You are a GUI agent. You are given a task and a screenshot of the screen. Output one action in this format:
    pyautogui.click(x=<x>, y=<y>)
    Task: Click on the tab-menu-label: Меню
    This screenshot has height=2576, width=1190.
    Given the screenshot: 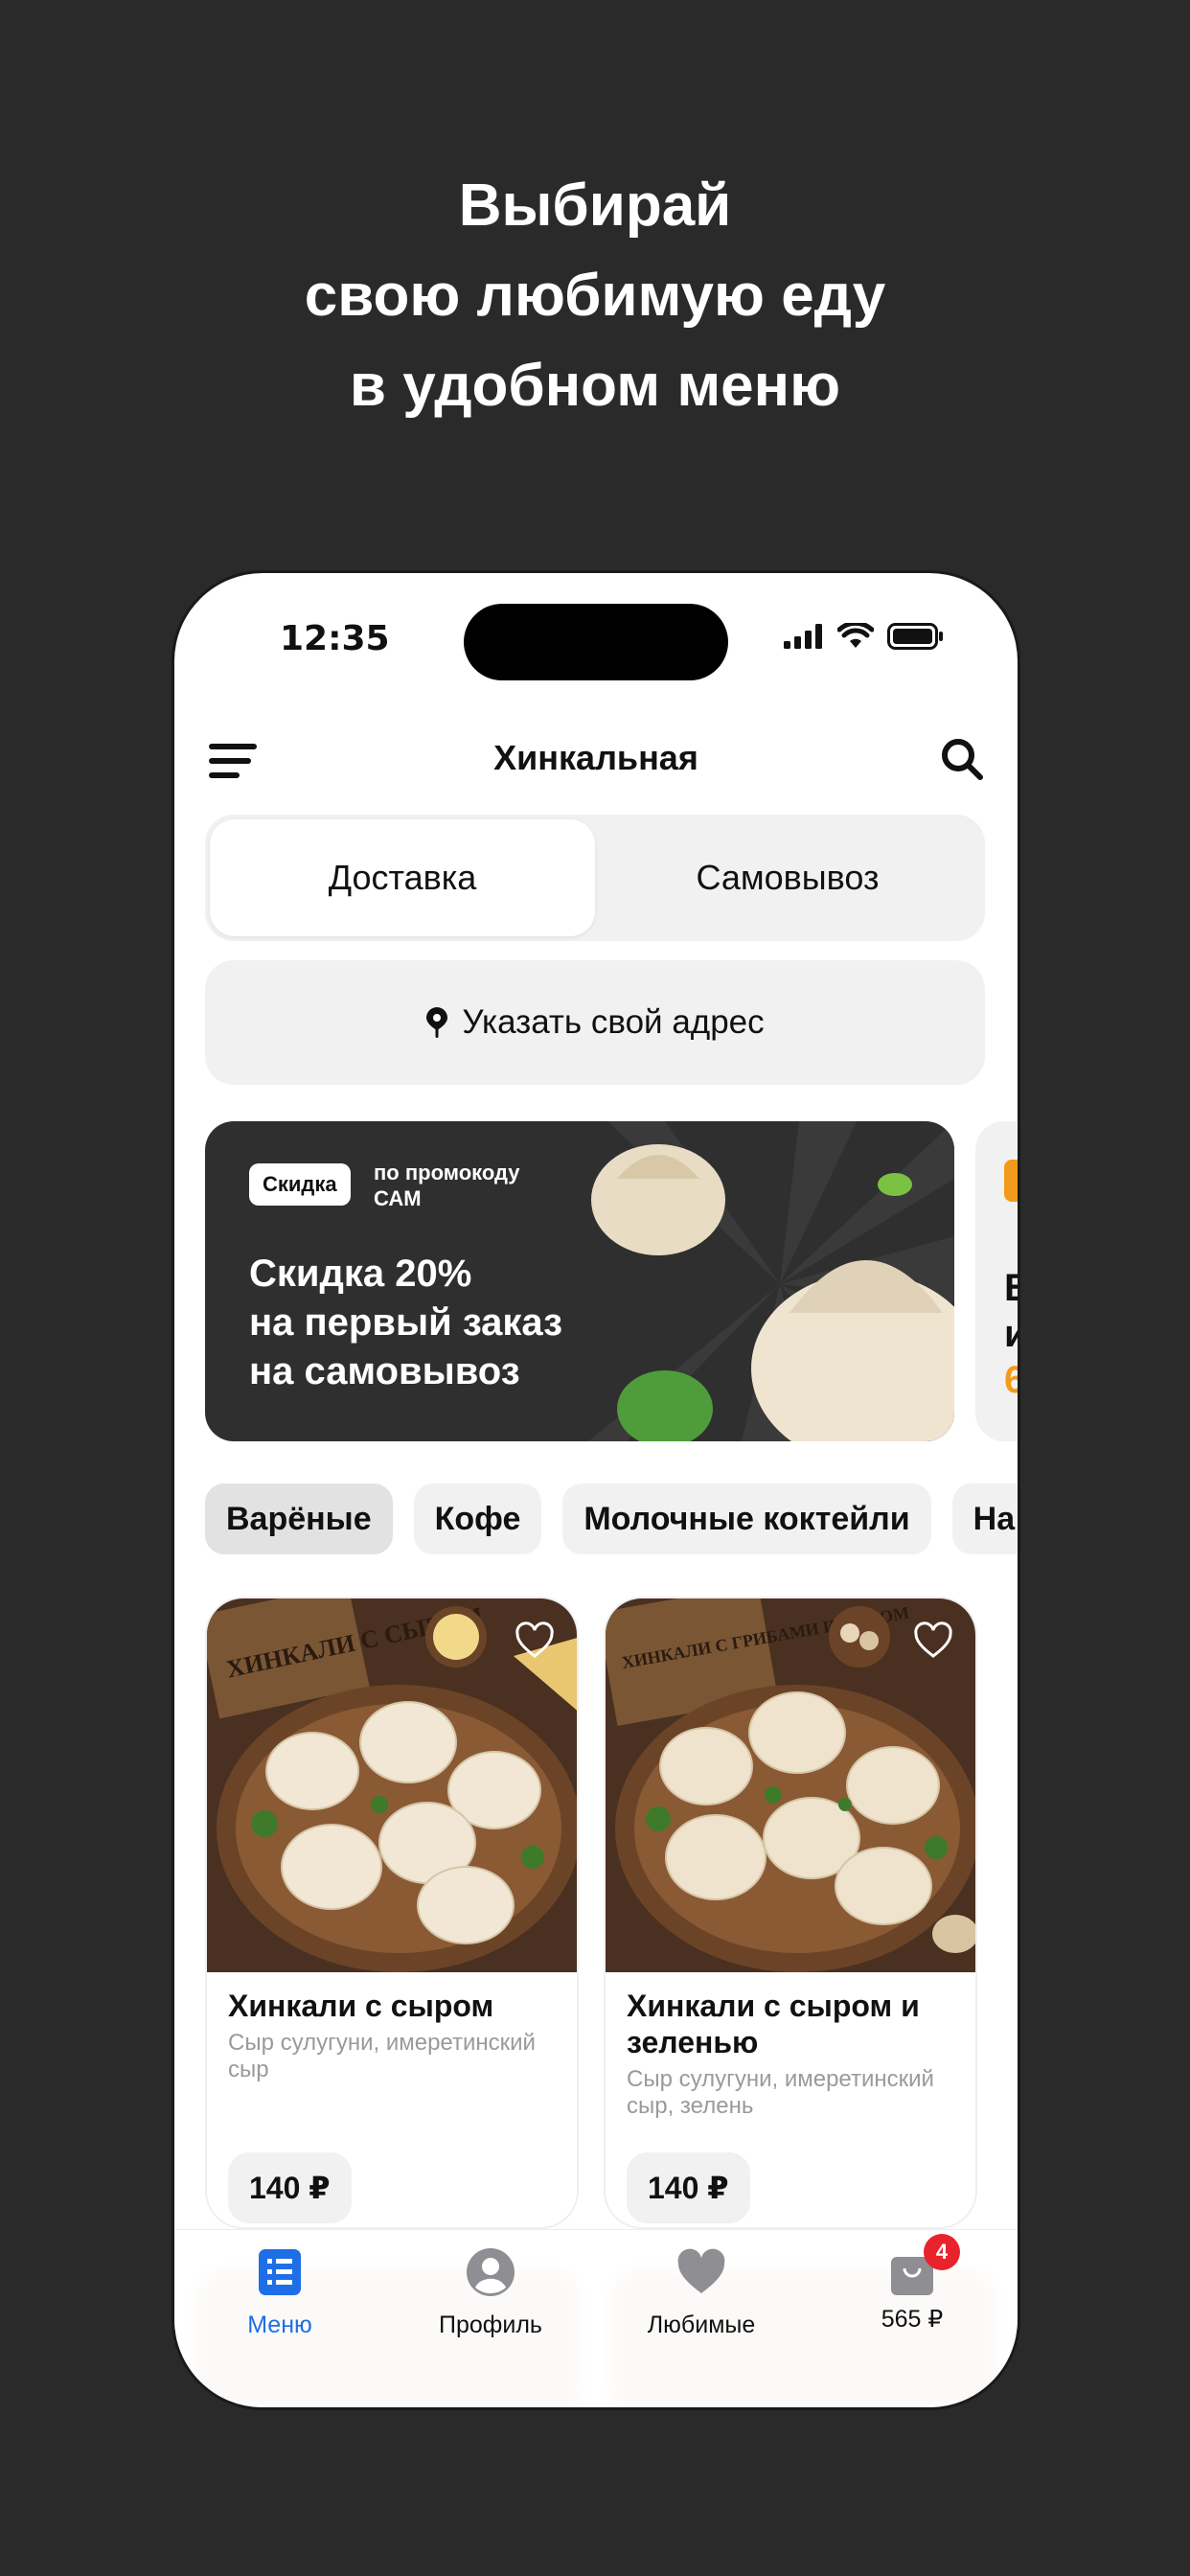 What is the action you would take?
    pyautogui.click(x=279, y=2325)
    